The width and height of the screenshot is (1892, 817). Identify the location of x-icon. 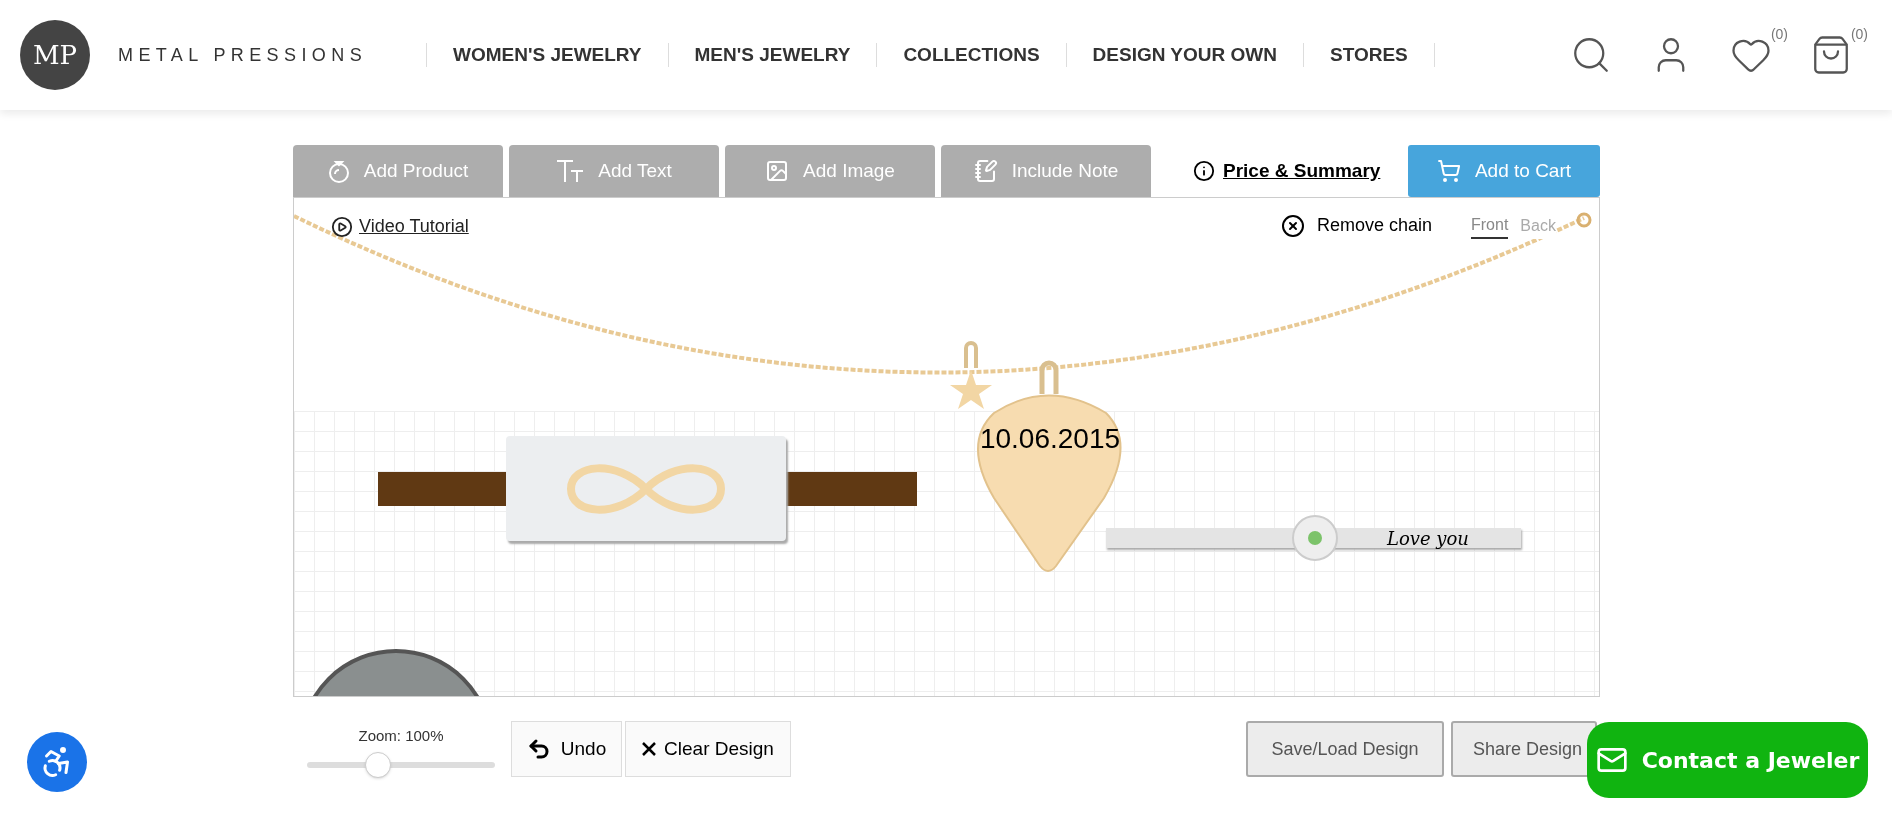
(649, 749).